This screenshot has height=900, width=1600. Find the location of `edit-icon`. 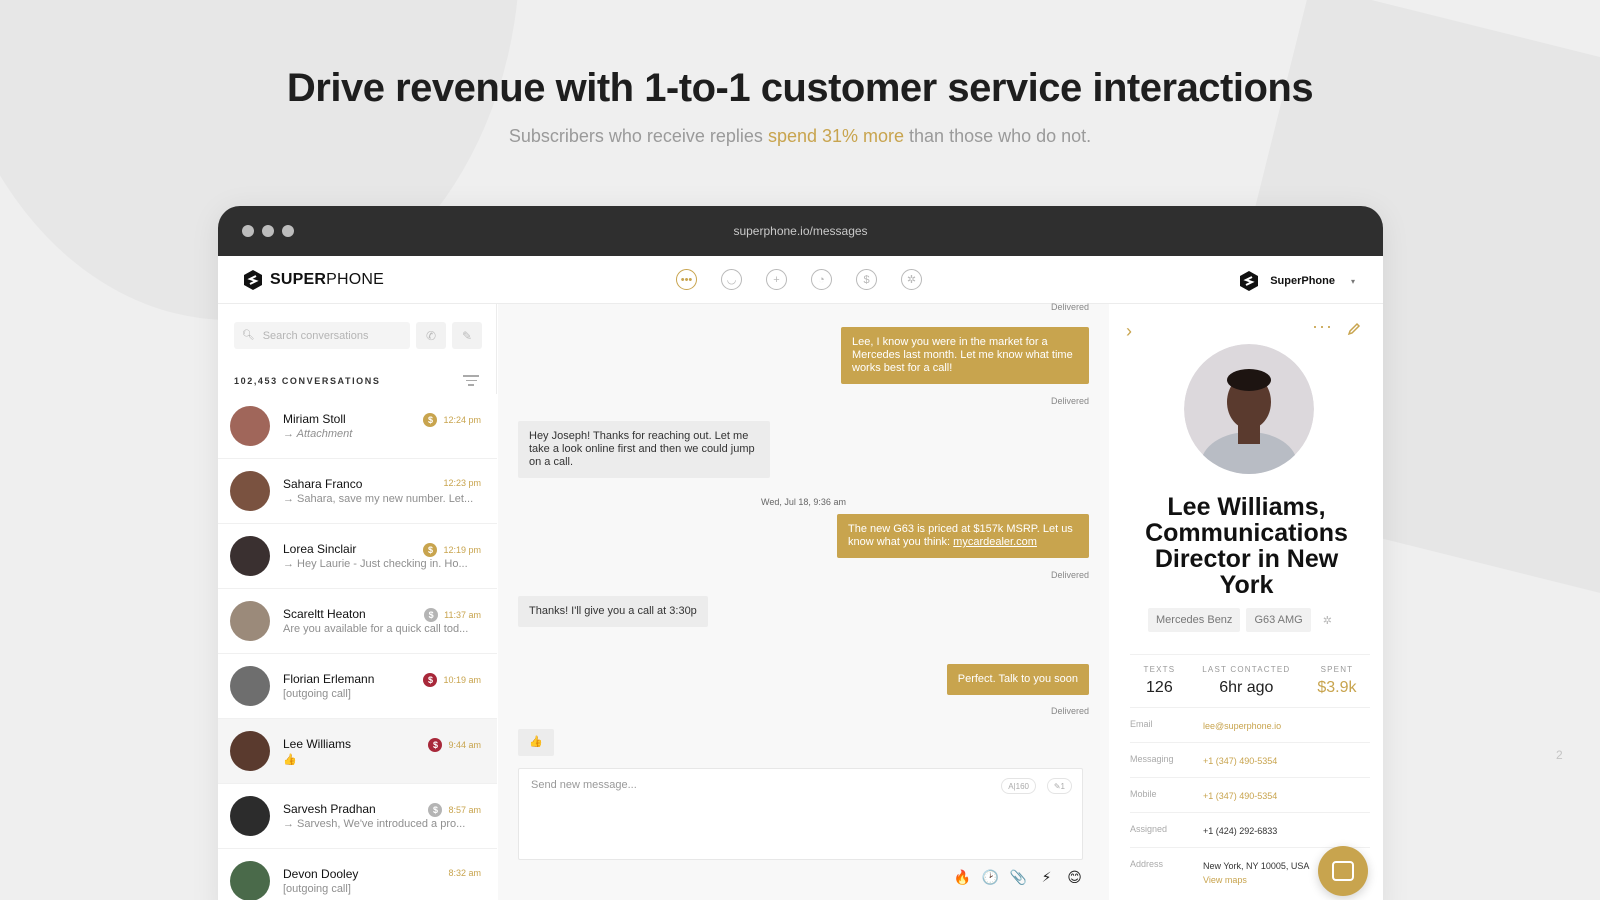

edit-icon is located at coordinates (1354, 329).